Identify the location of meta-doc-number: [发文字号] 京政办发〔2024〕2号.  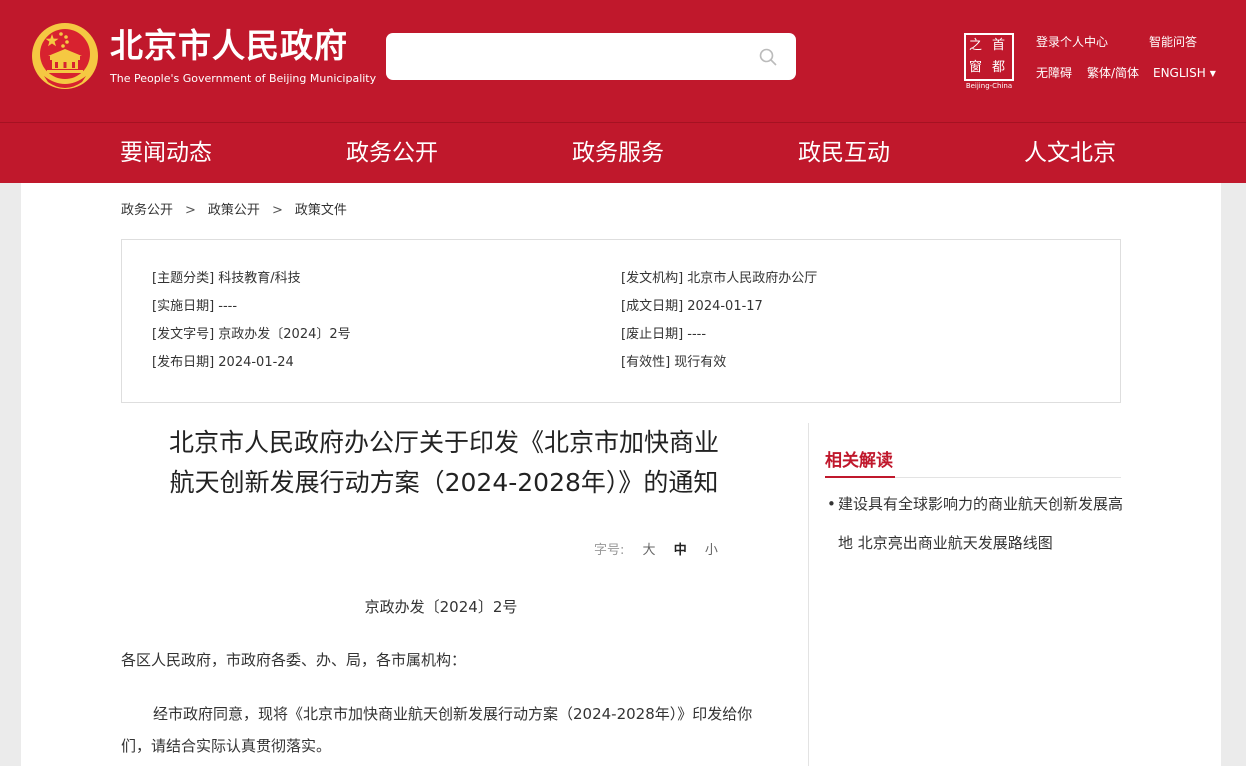
(251, 334).